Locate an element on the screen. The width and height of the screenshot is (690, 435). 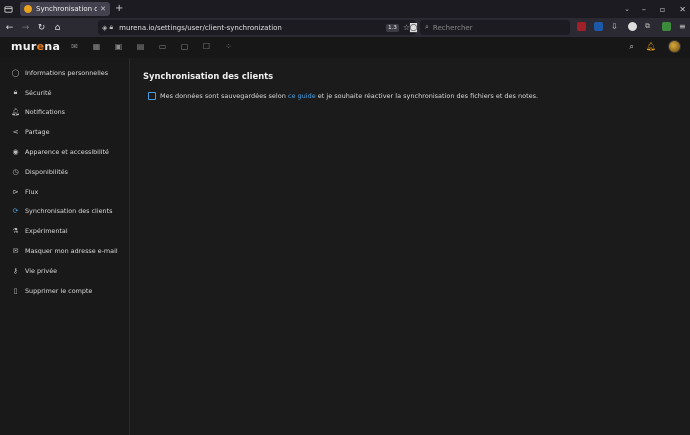
chevron-down-icon: ⌄ is located at coordinates (627, 9).